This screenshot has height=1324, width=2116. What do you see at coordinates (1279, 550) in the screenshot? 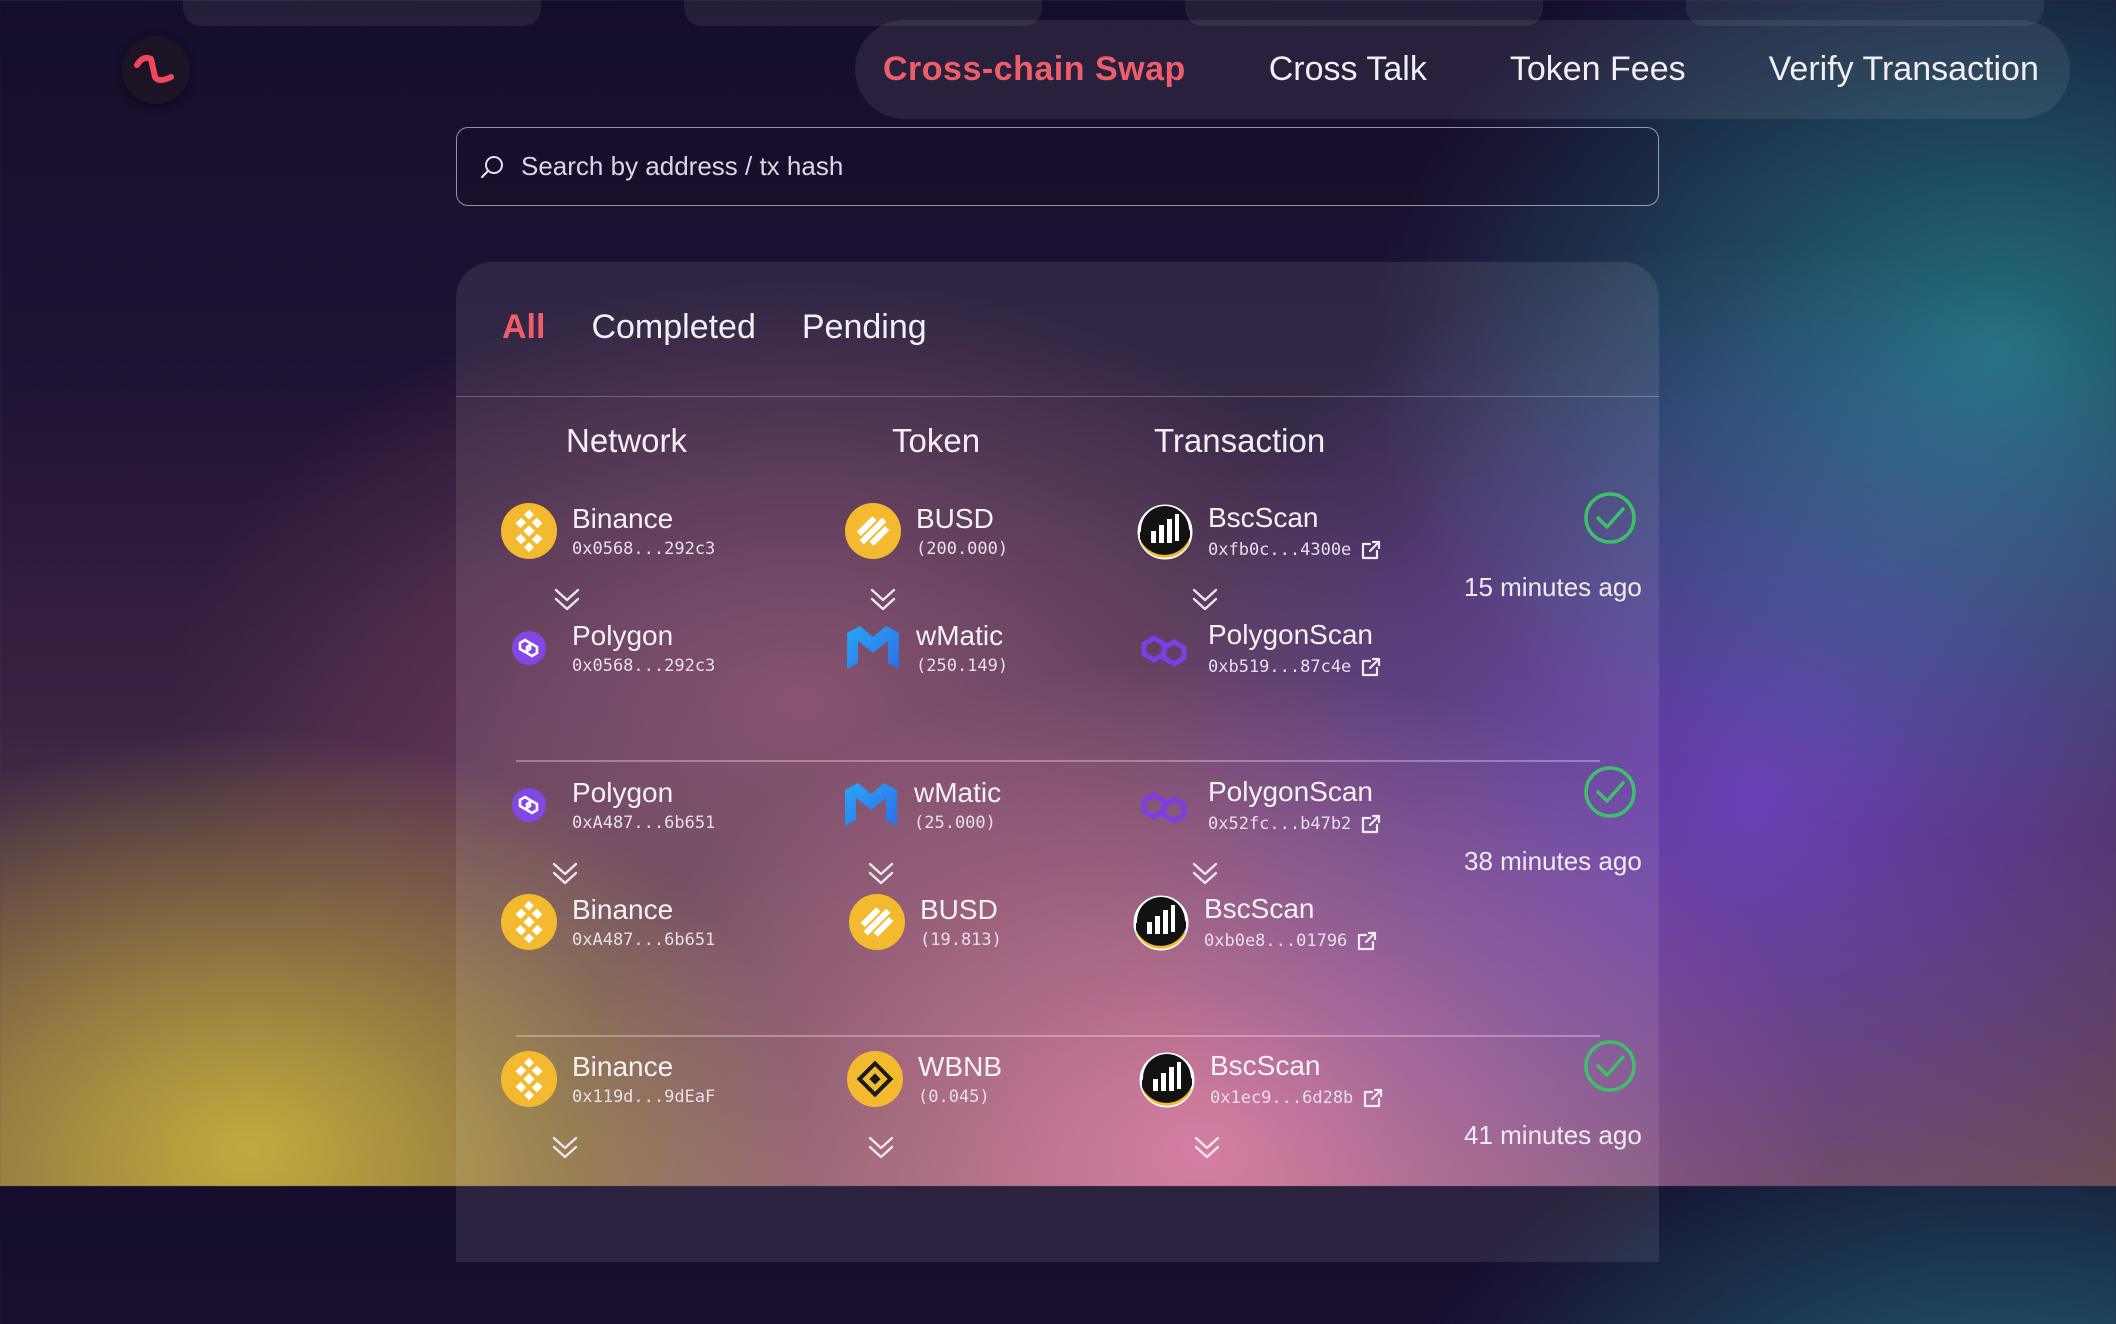
I see `tx-hash-link: 0xfb0c...4300e` at bounding box center [1279, 550].